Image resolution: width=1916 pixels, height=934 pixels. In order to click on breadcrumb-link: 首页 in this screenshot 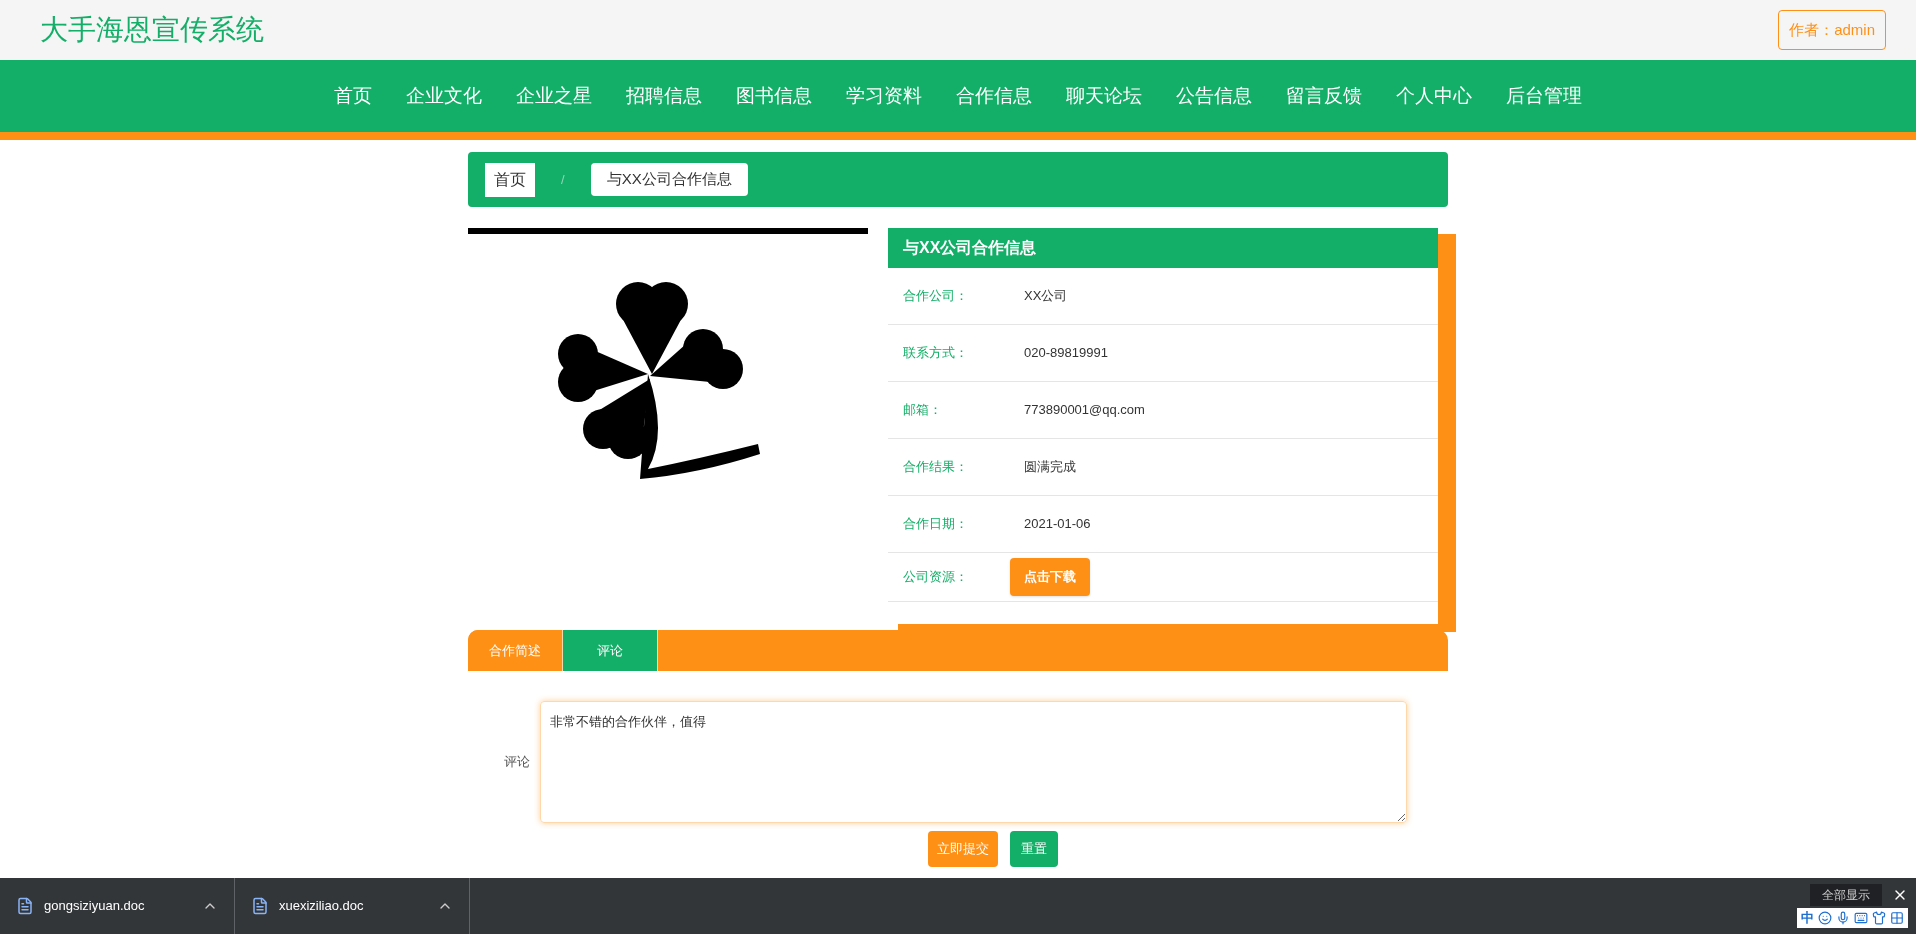, I will do `click(510, 179)`.